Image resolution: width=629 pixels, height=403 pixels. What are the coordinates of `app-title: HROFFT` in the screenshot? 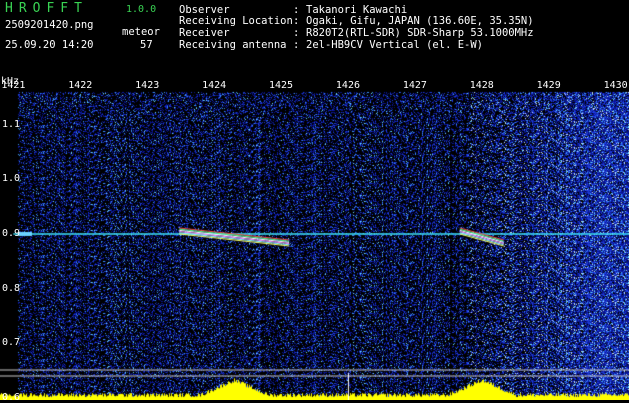 It's located at (46, 8).